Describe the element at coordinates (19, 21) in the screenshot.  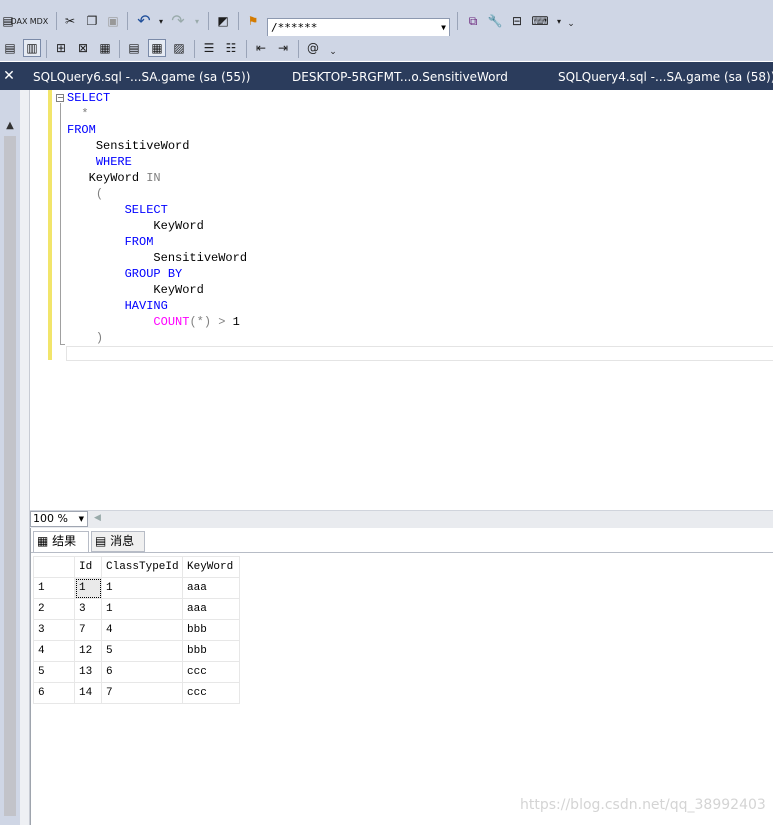
I see `dax-icon: DAX` at that location.